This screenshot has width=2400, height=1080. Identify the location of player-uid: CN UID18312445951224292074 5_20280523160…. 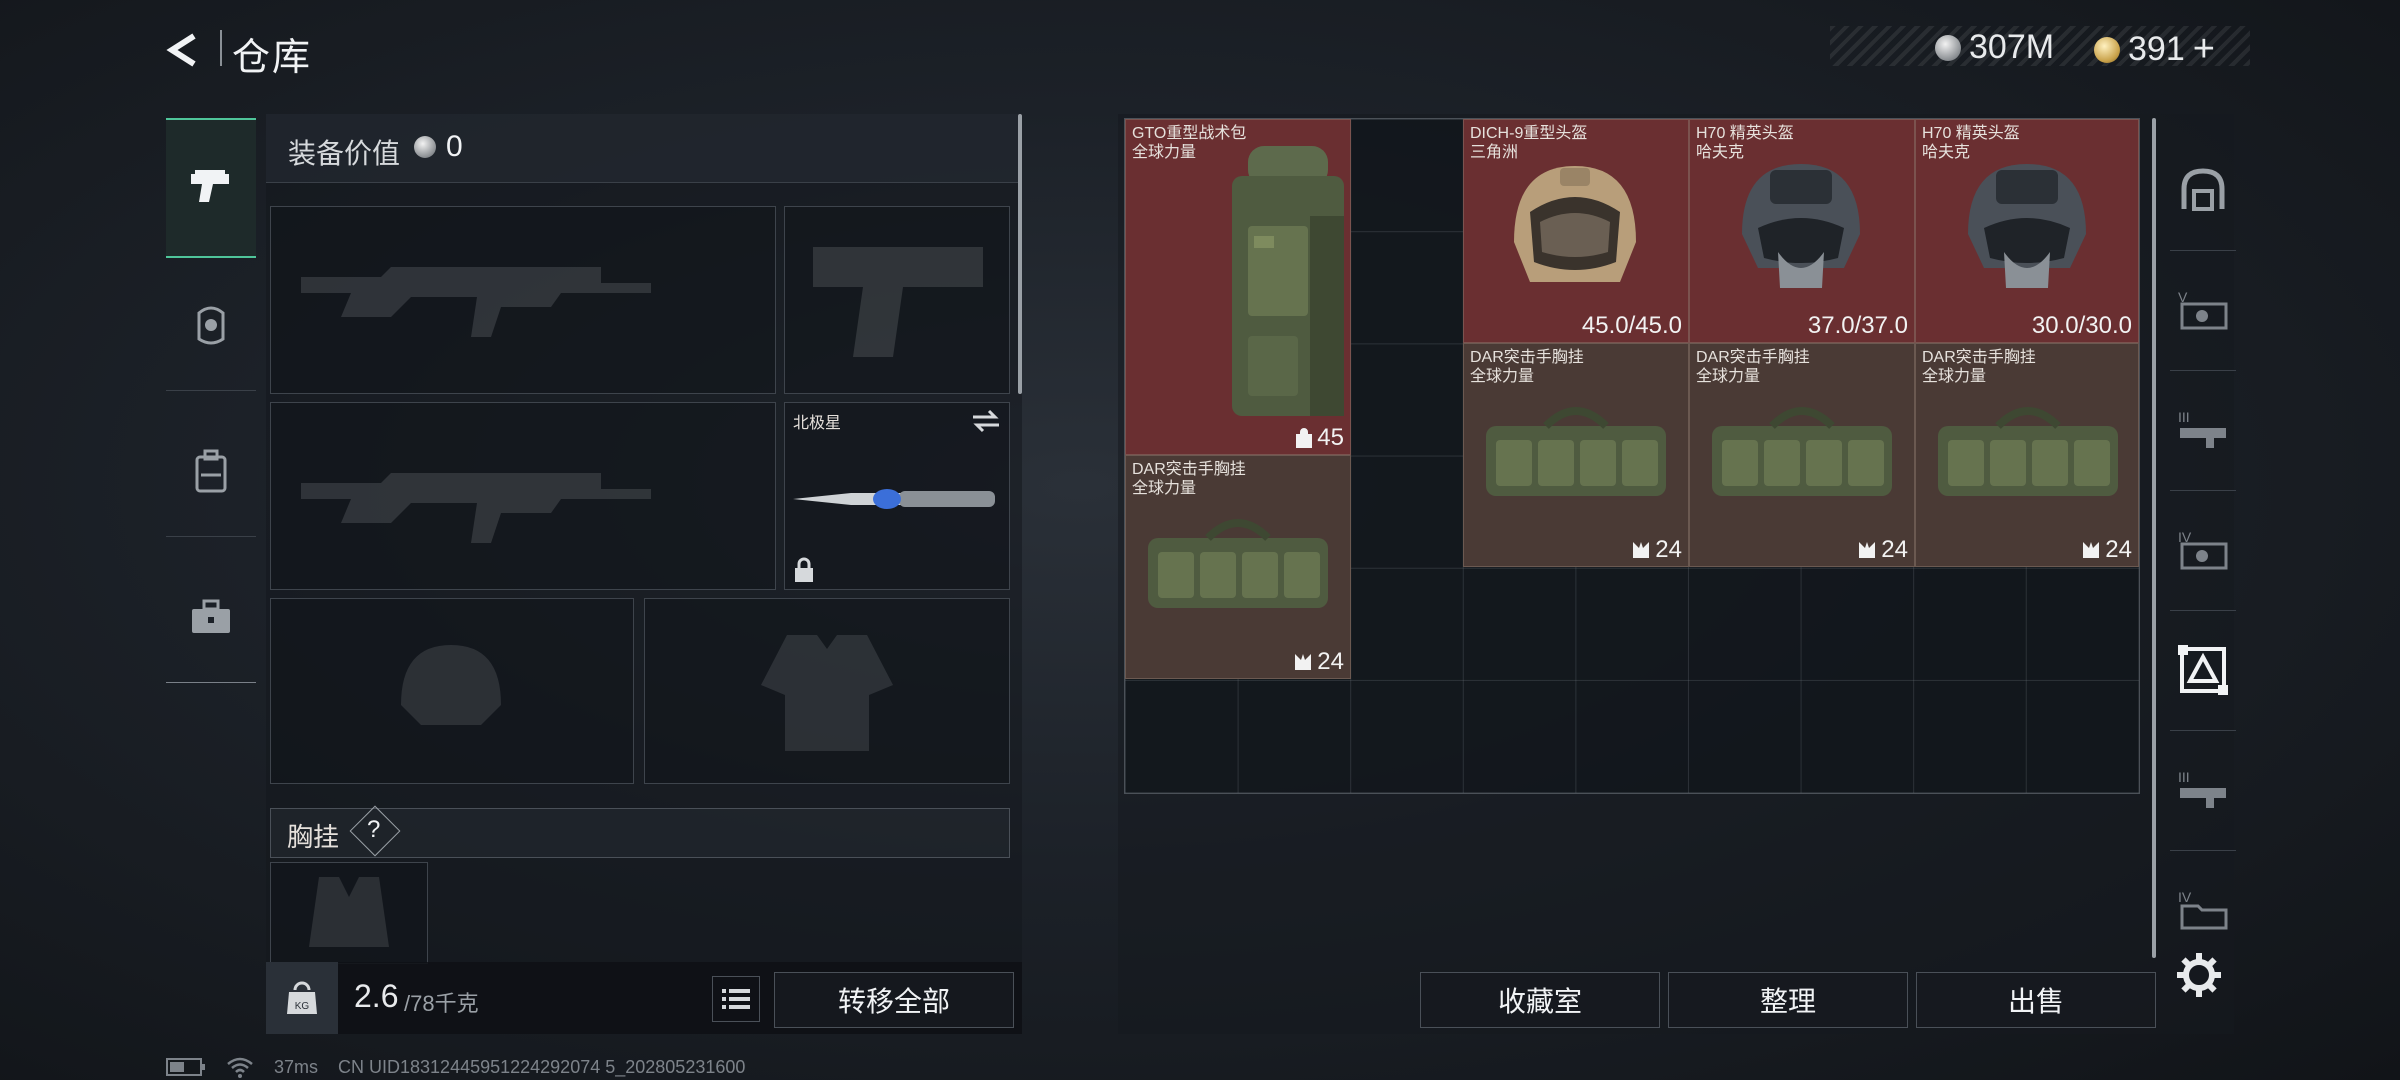
(542, 1066).